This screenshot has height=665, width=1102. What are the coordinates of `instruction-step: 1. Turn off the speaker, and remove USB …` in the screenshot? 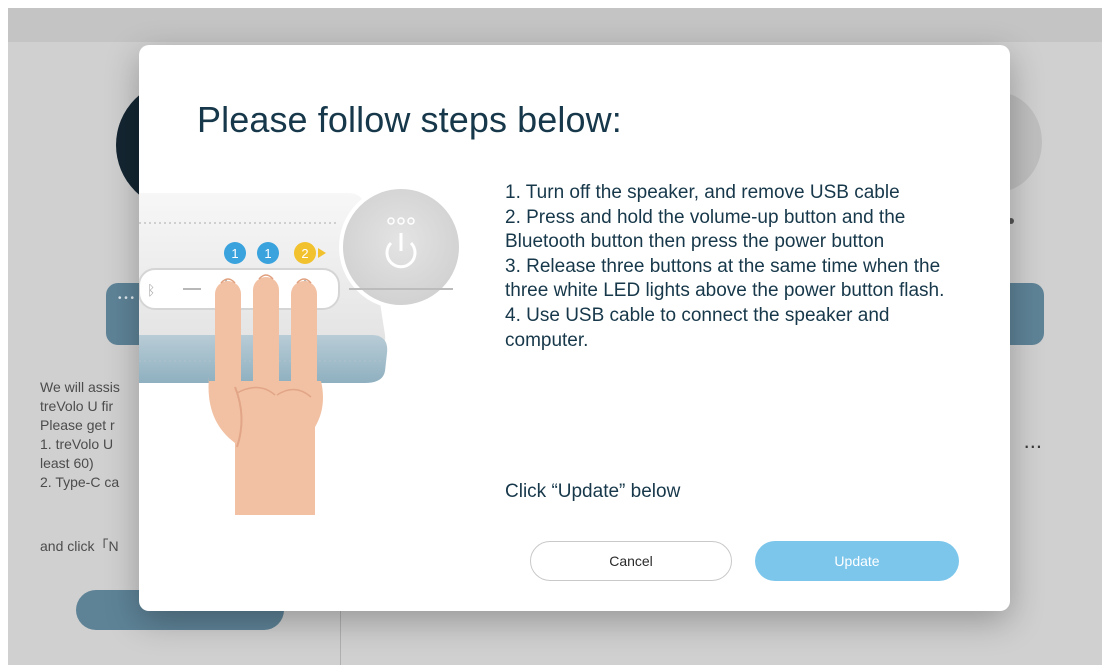 It's located at (702, 192).